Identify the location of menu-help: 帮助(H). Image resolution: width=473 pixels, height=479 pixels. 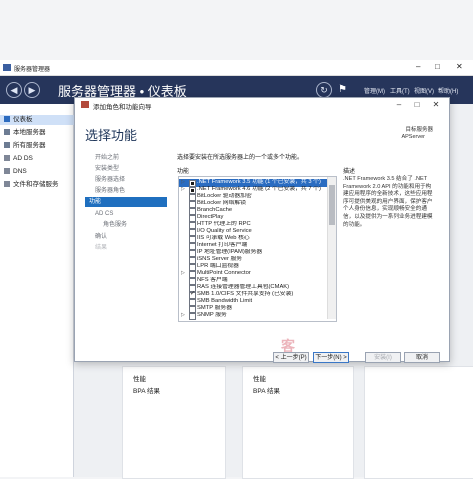
(448, 90).